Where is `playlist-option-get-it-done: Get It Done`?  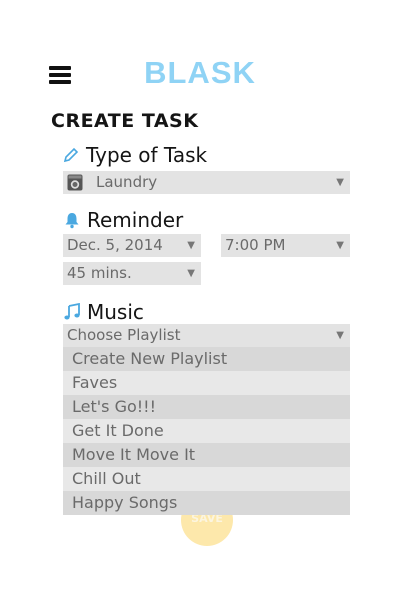 playlist-option-get-it-done: Get It Done is located at coordinates (206, 431).